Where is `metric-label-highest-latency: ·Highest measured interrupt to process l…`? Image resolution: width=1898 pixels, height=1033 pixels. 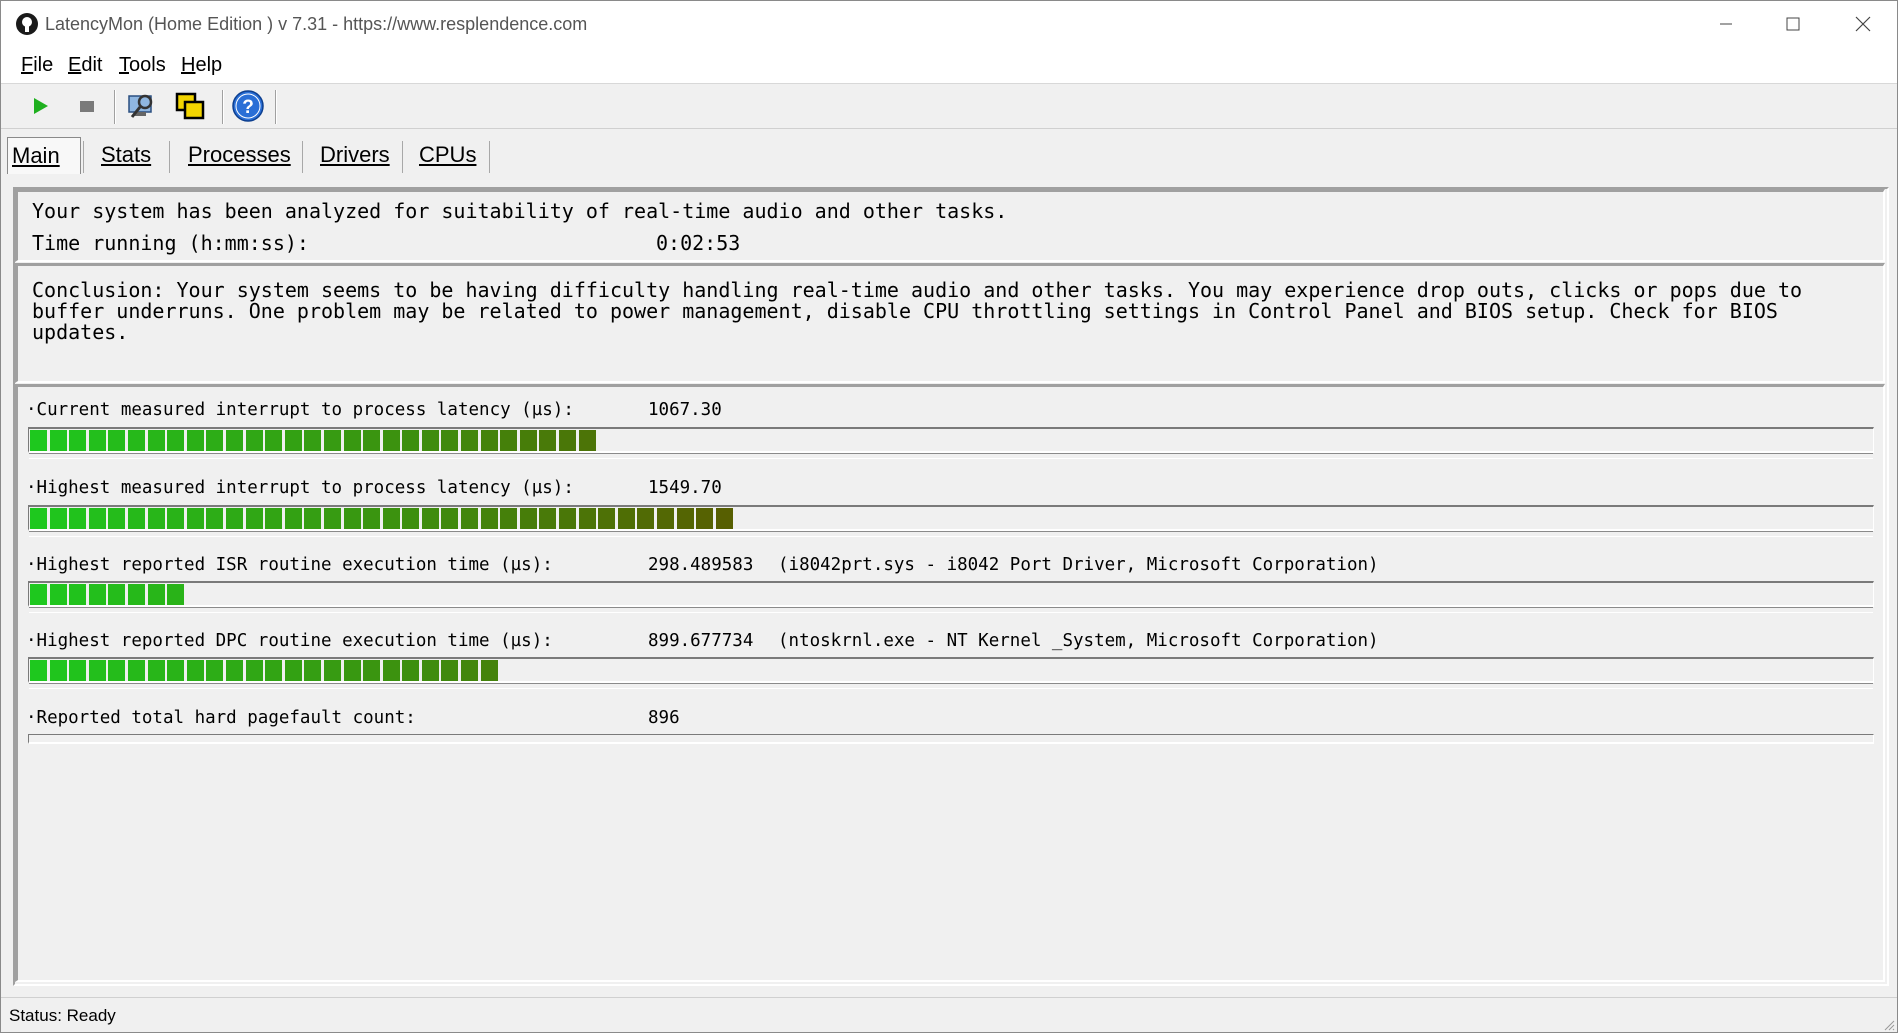 metric-label-highest-latency: ·Highest measured interrupt to process l… is located at coordinates (300, 488).